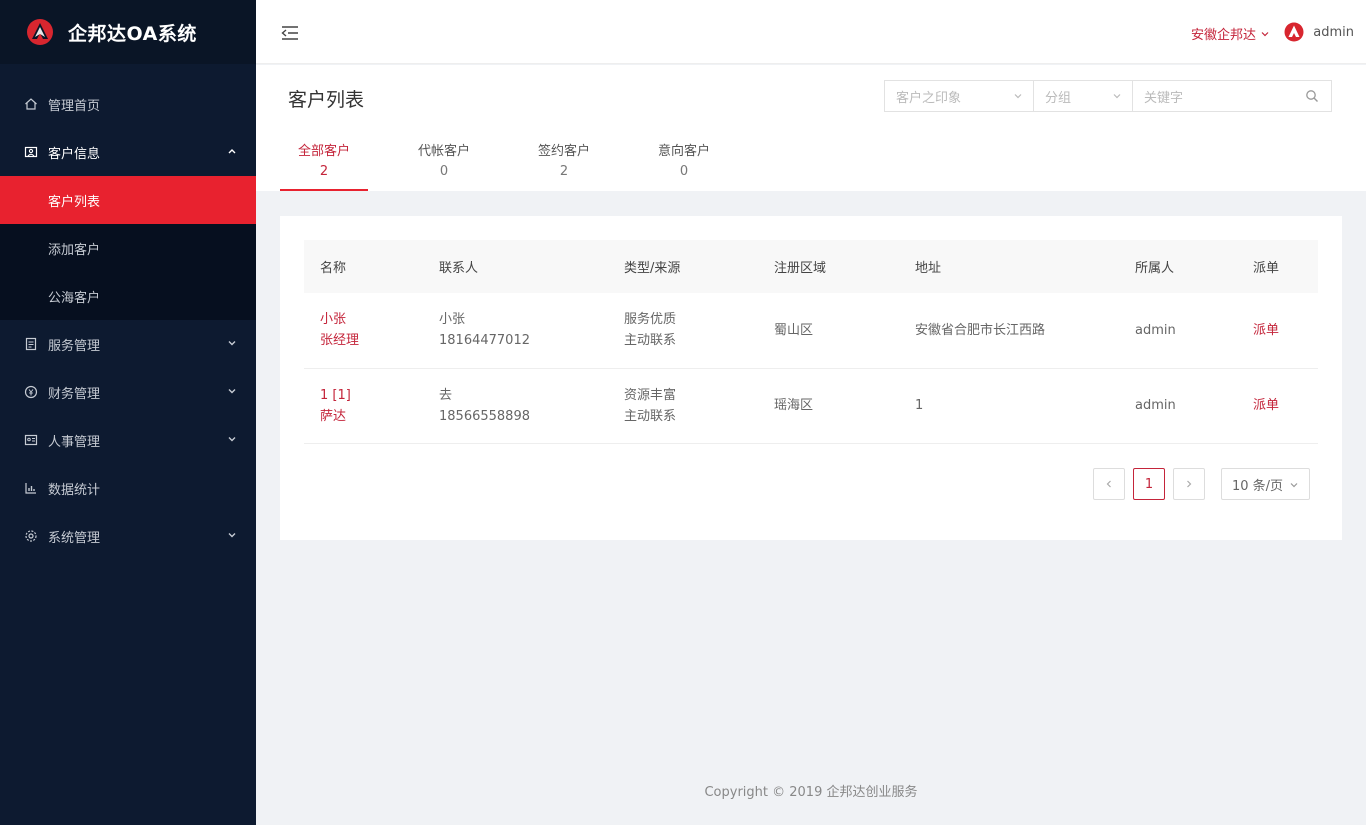 This screenshot has width=1366, height=825. Describe the element at coordinates (684, 163) in the screenshot. I see `tab-prospect-customers: 意向客户 0` at that location.